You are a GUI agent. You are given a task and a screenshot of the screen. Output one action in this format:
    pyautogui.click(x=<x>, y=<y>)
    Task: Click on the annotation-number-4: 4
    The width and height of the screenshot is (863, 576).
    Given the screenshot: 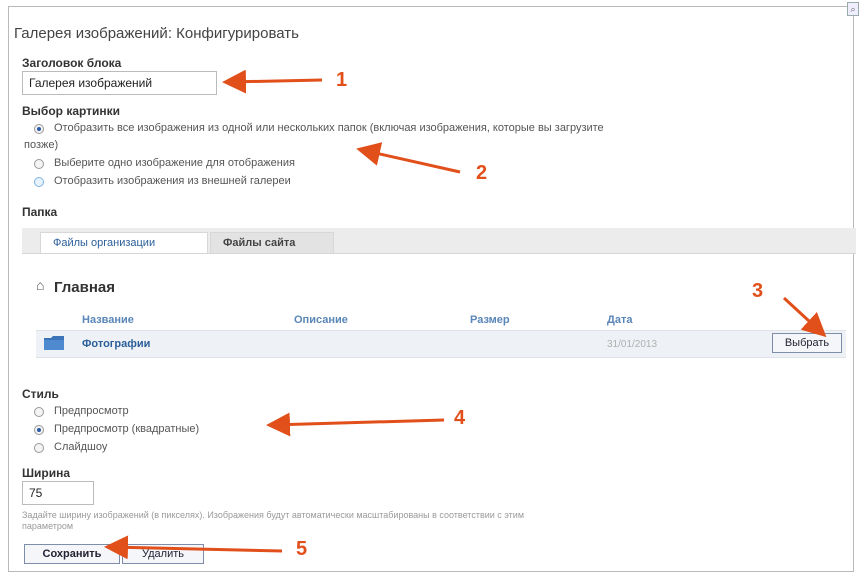 What is the action you would take?
    pyautogui.click(x=460, y=418)
    